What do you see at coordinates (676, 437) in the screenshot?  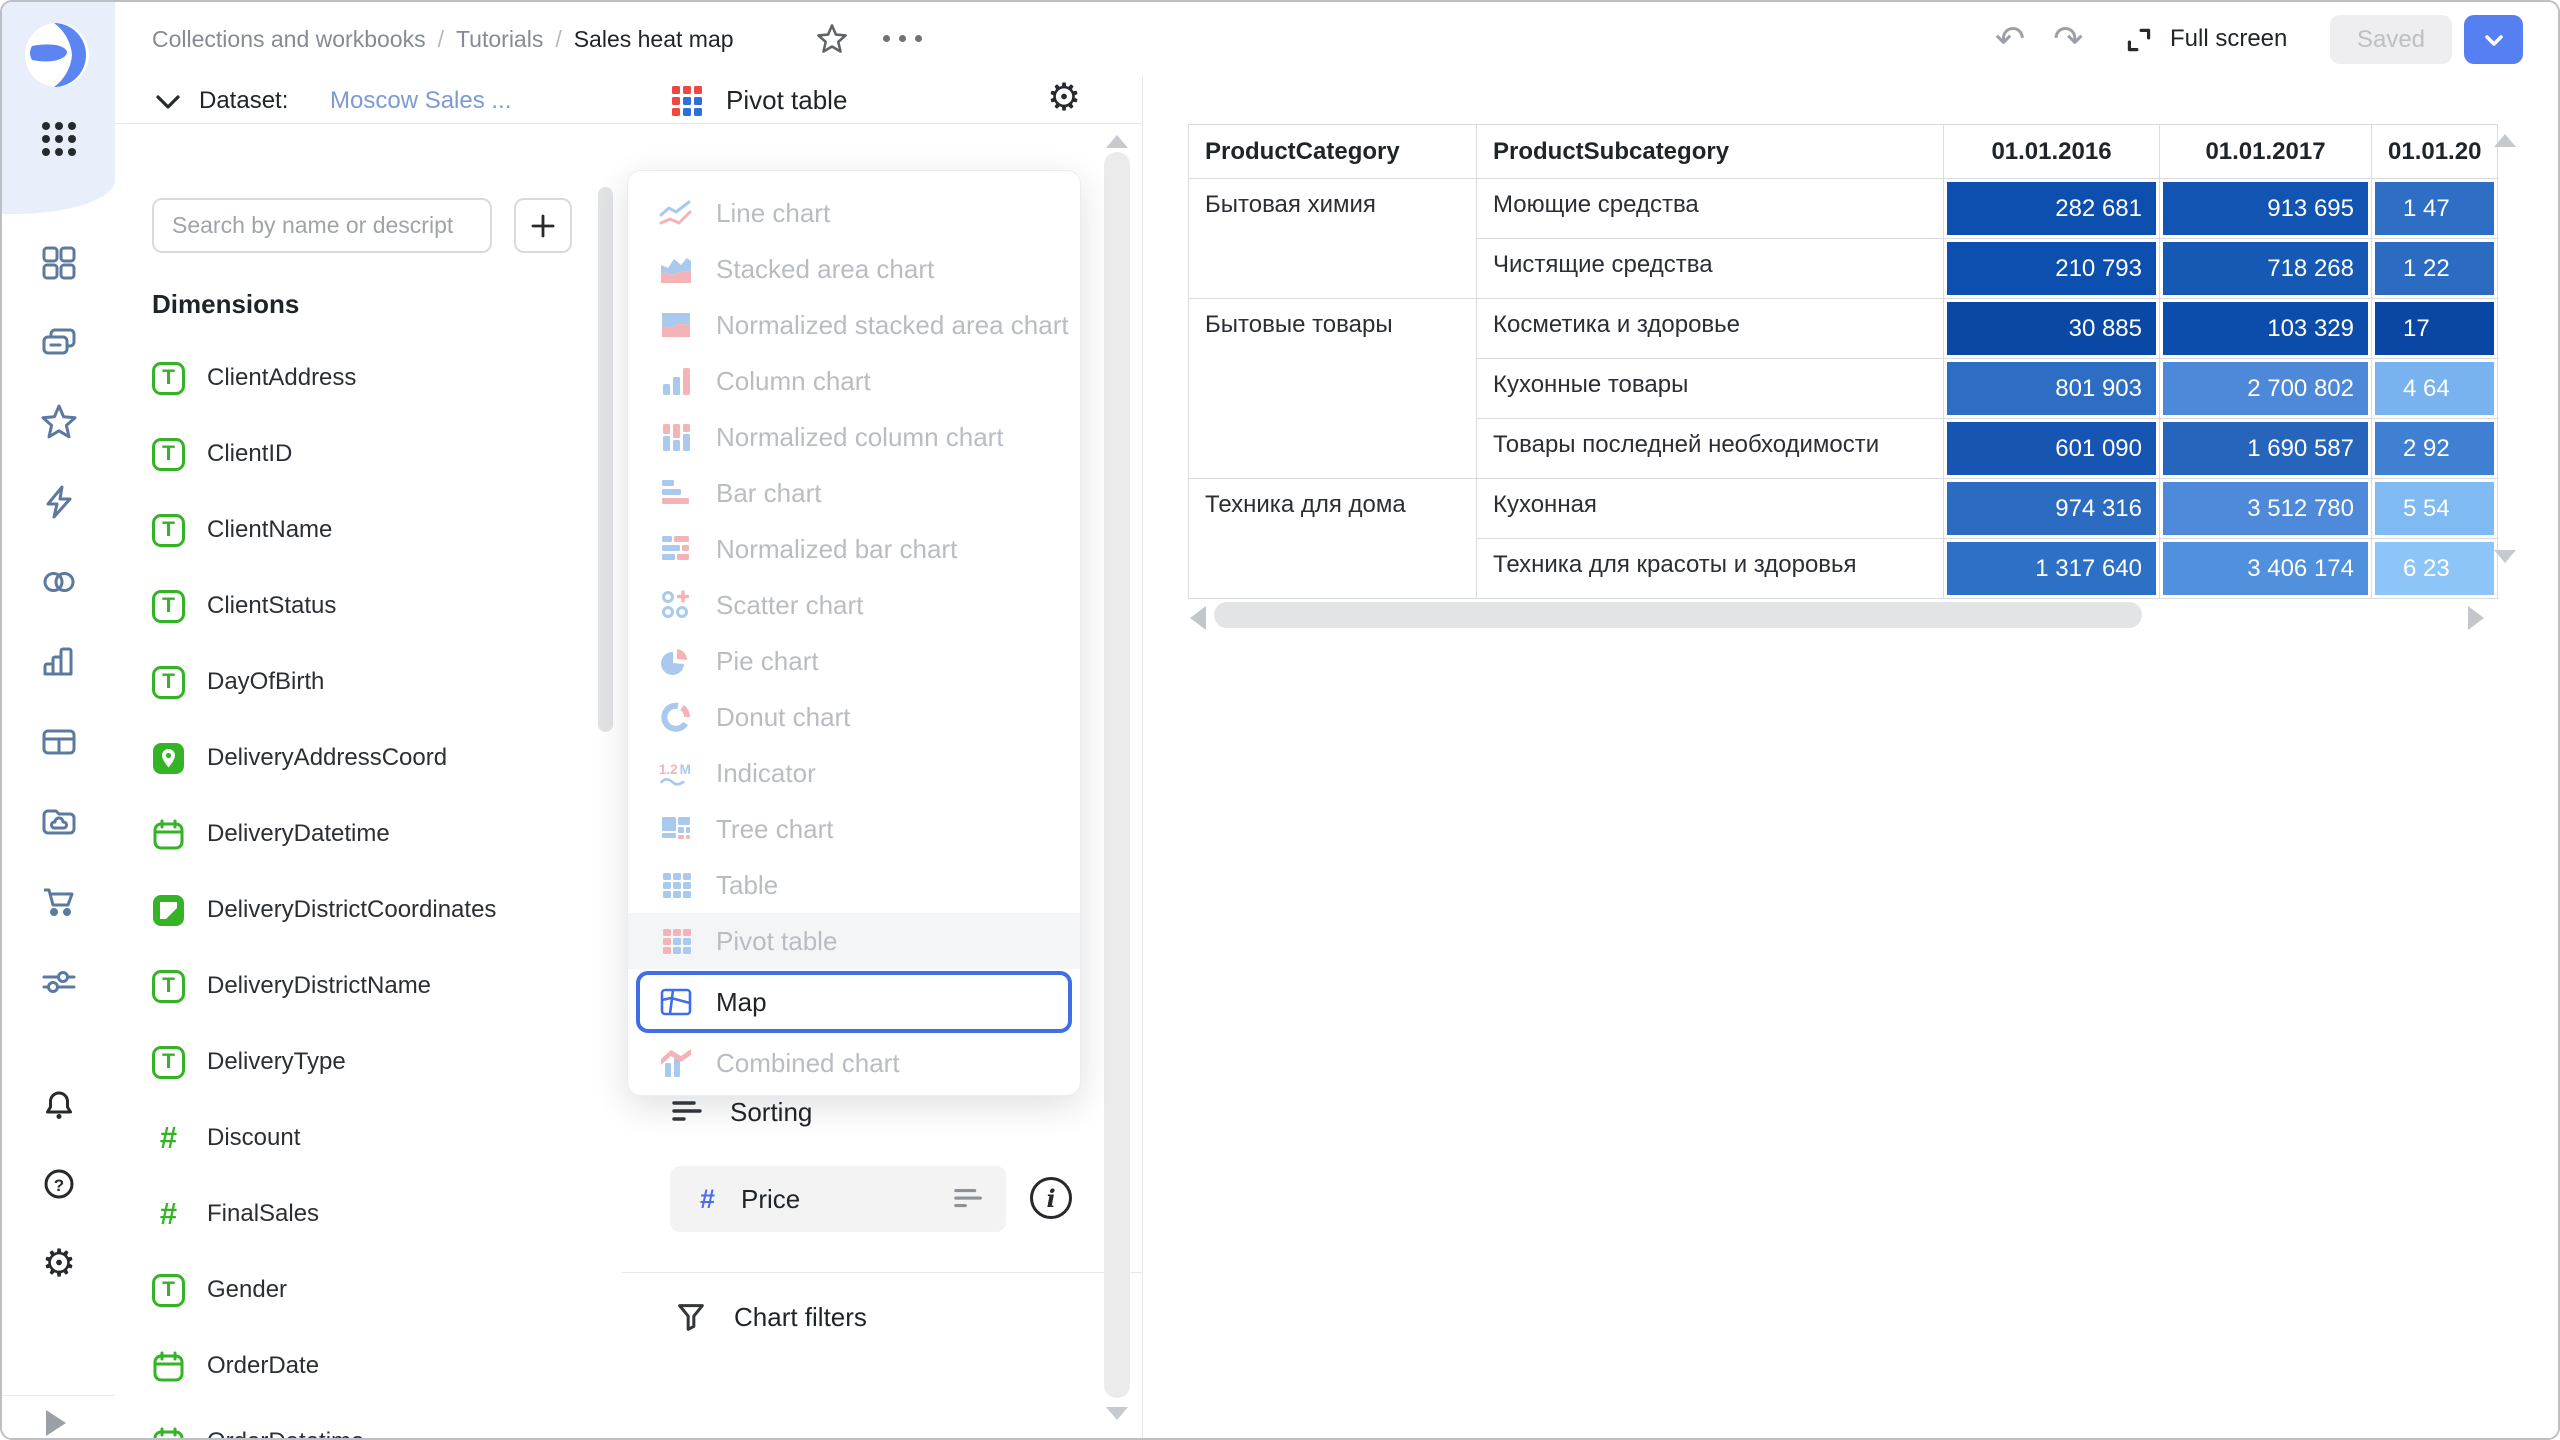 I see `normalized-column-chart-icon` at bounding box center [676, 437].